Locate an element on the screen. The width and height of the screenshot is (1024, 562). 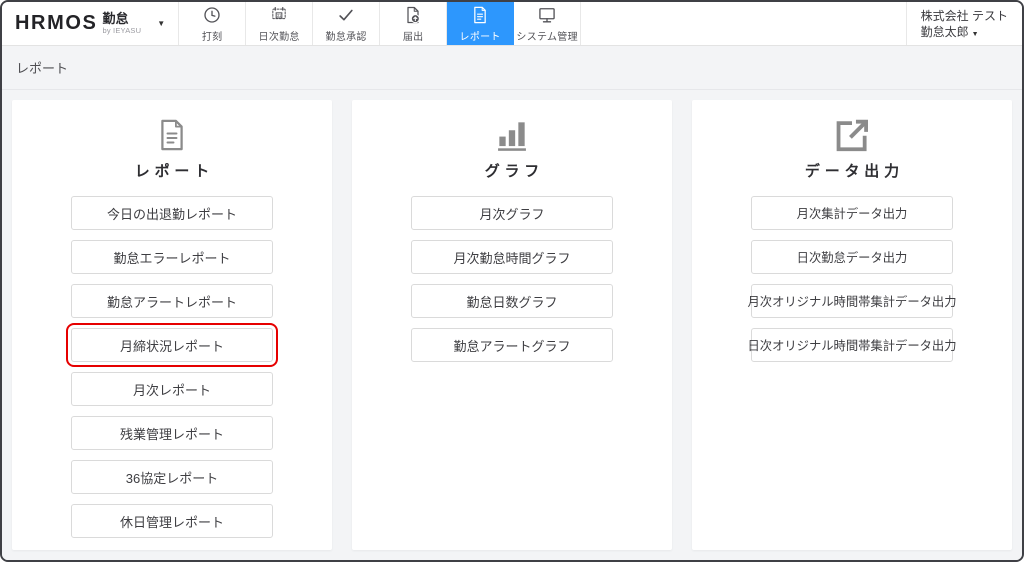
tab-submission: 届出 is located at coordinates (414, 23).